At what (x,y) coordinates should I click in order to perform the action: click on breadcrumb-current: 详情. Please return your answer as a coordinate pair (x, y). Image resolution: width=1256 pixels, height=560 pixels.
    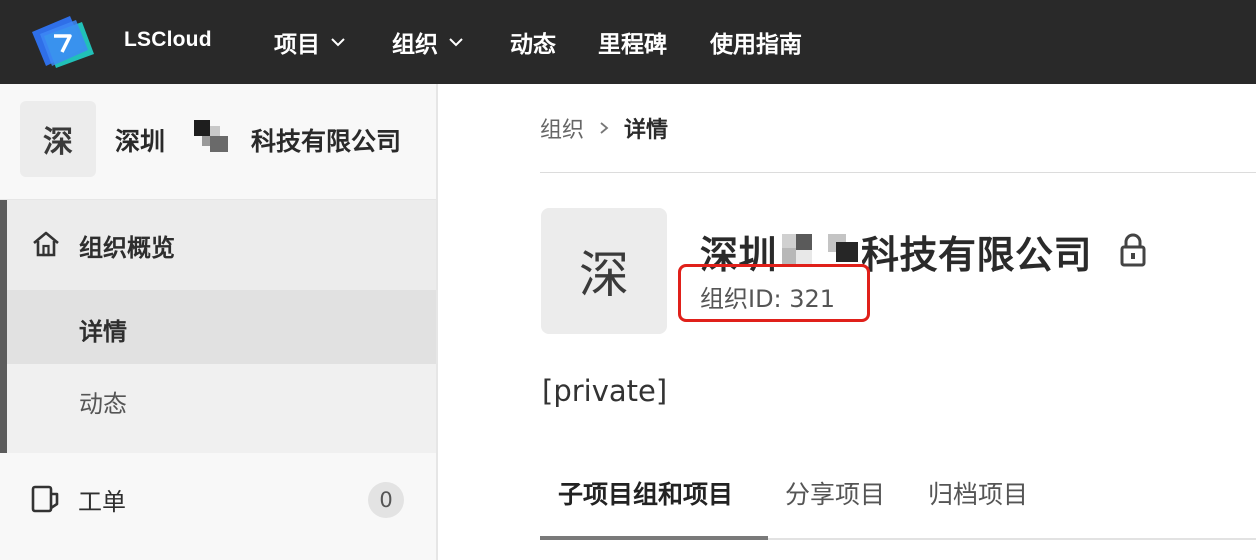
    Looking at the image, I should click on (646, 130).